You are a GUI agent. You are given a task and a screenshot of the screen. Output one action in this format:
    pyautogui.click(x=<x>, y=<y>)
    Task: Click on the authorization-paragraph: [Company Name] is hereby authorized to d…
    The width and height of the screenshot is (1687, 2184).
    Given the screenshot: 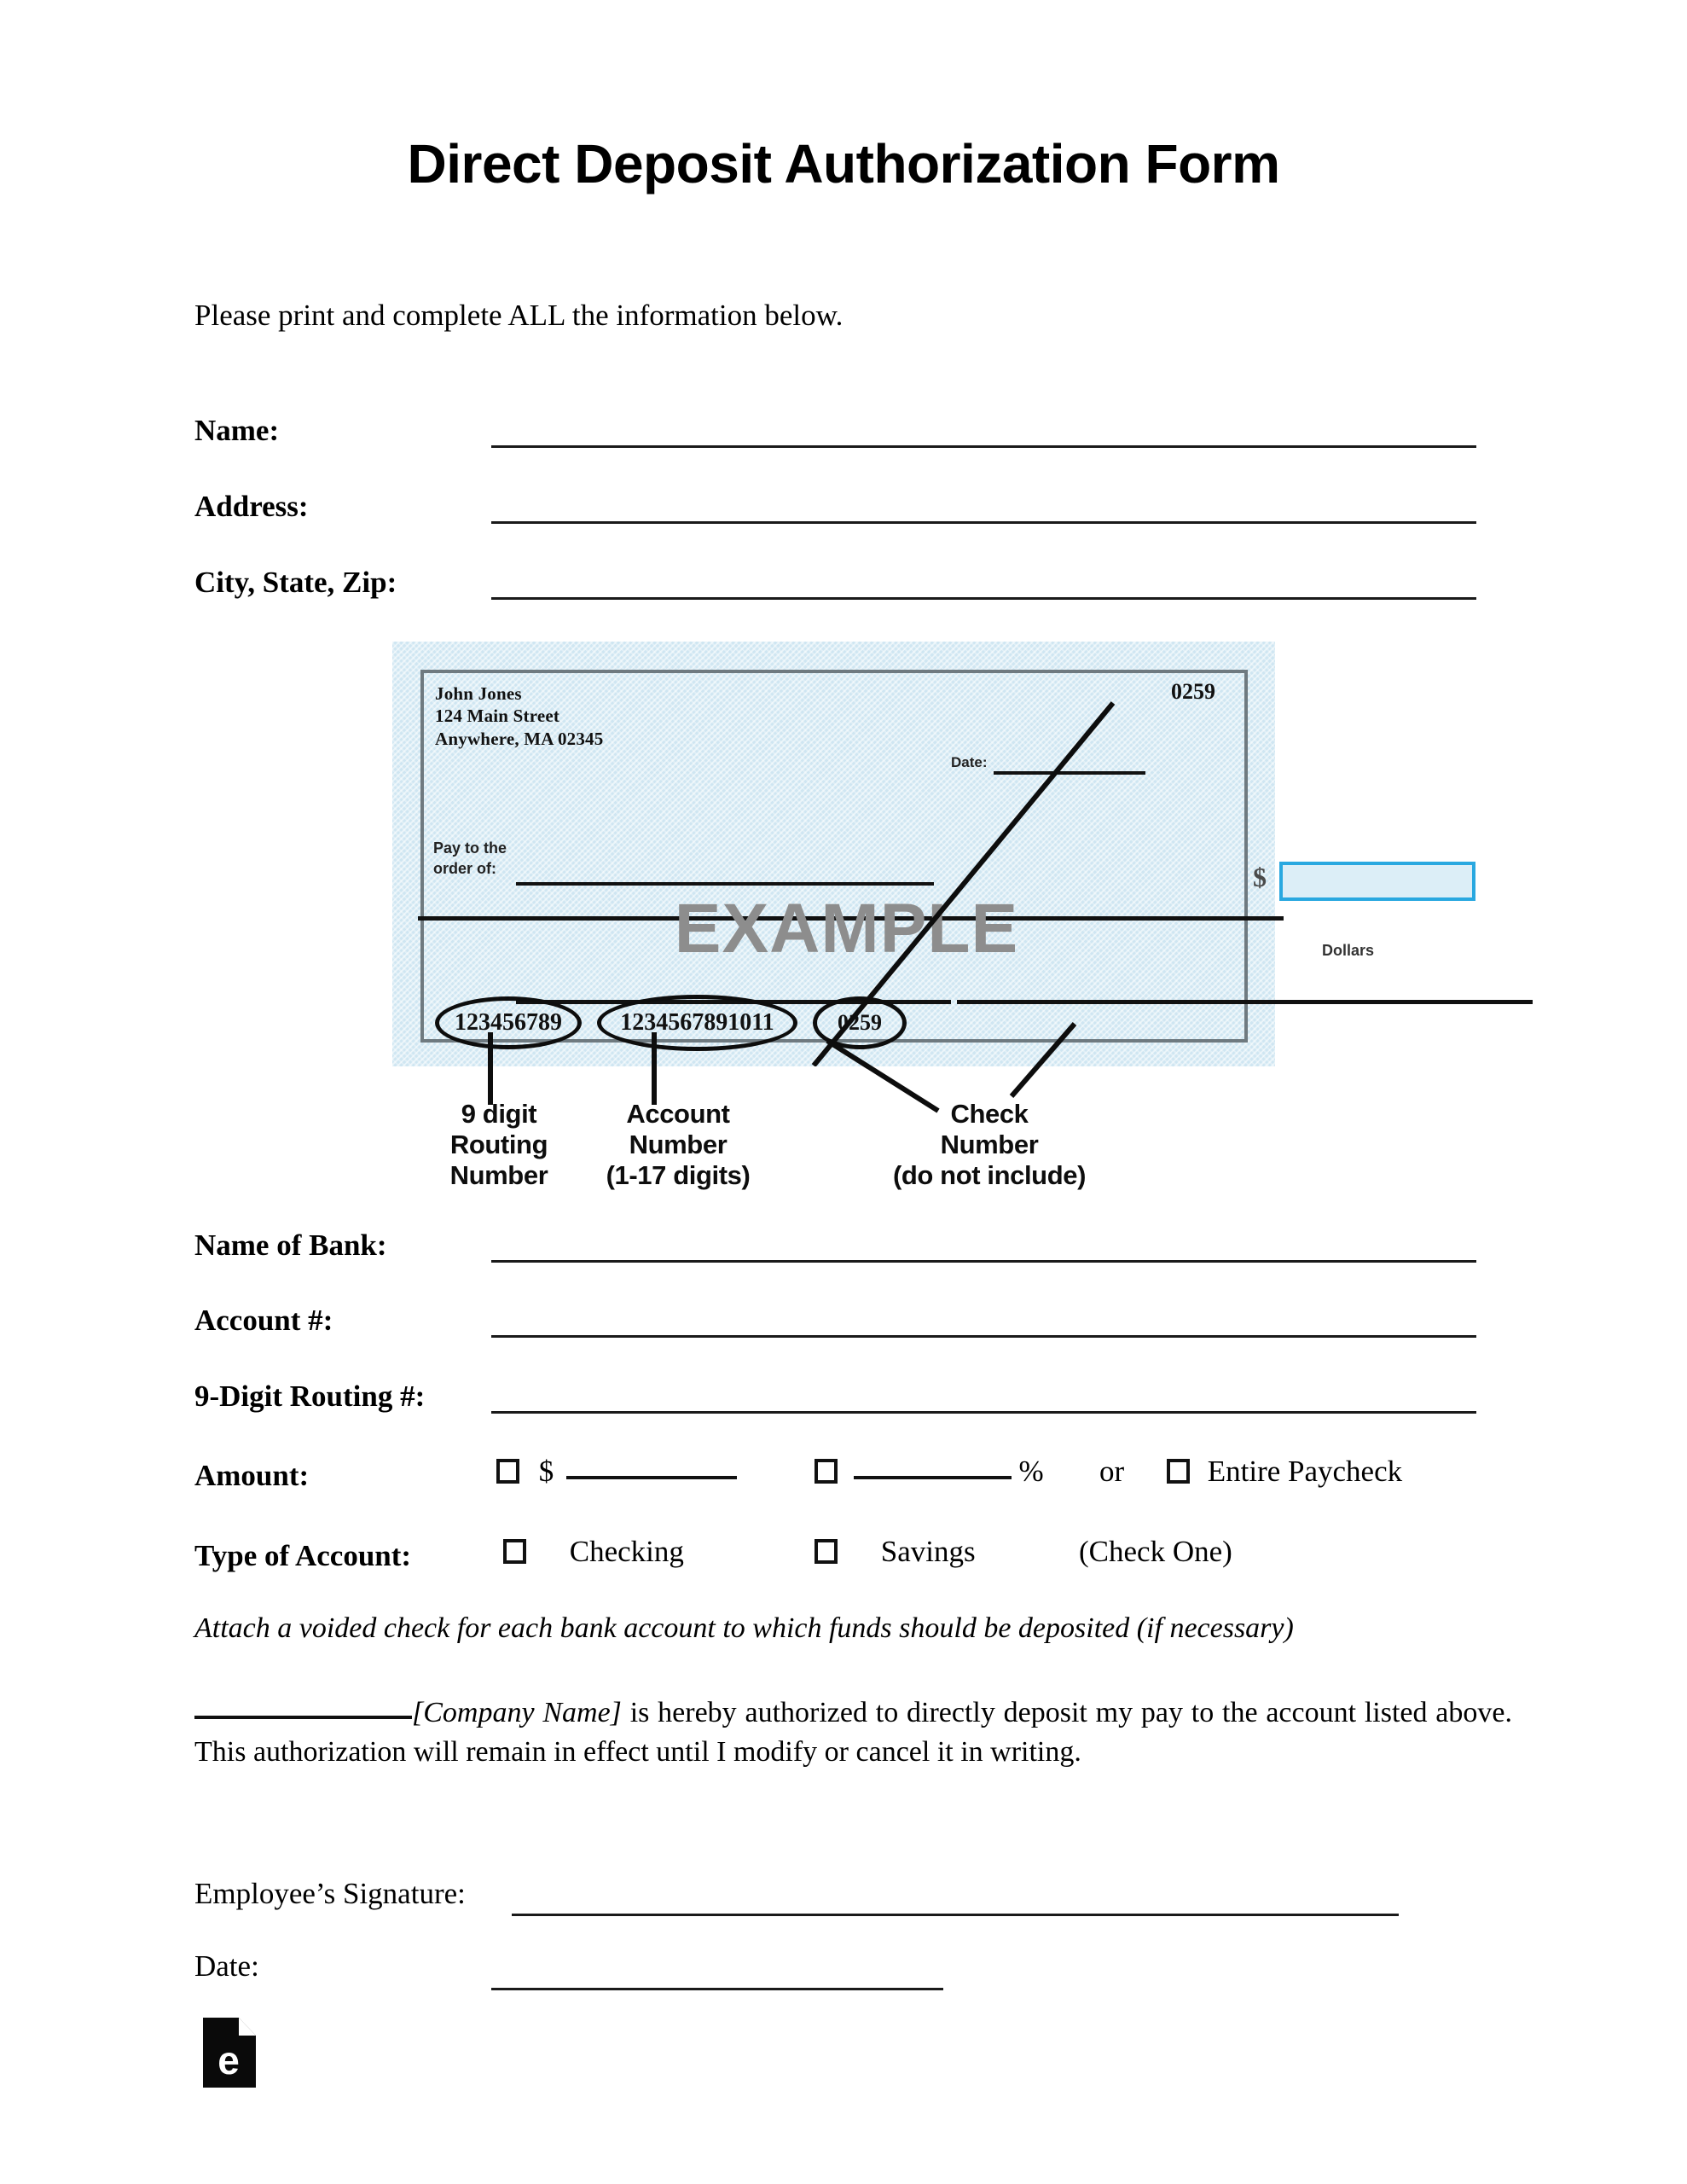 What is the action you would take?
    pyautogui.click(x=853, y=1733)
    